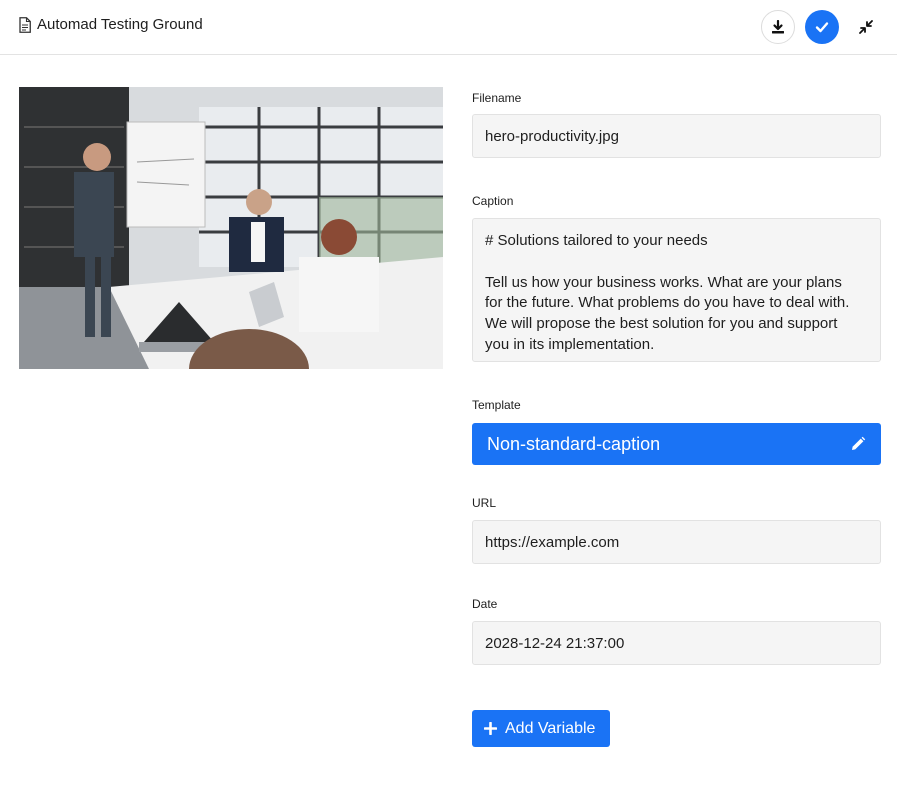 Image resolution: width=897 pixels, height=800 pixels. I want to click on document-icon, so click(25, 24).